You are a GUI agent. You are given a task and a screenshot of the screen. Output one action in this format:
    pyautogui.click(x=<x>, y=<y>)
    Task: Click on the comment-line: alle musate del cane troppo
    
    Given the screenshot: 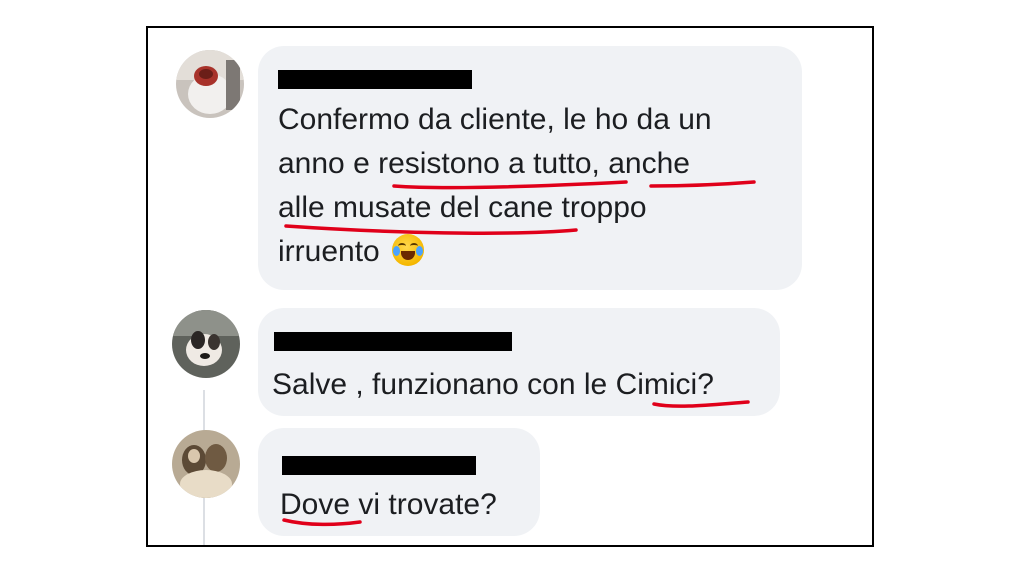 What is the action you would take?
    pyautogui.click(x=462, y=207)
    